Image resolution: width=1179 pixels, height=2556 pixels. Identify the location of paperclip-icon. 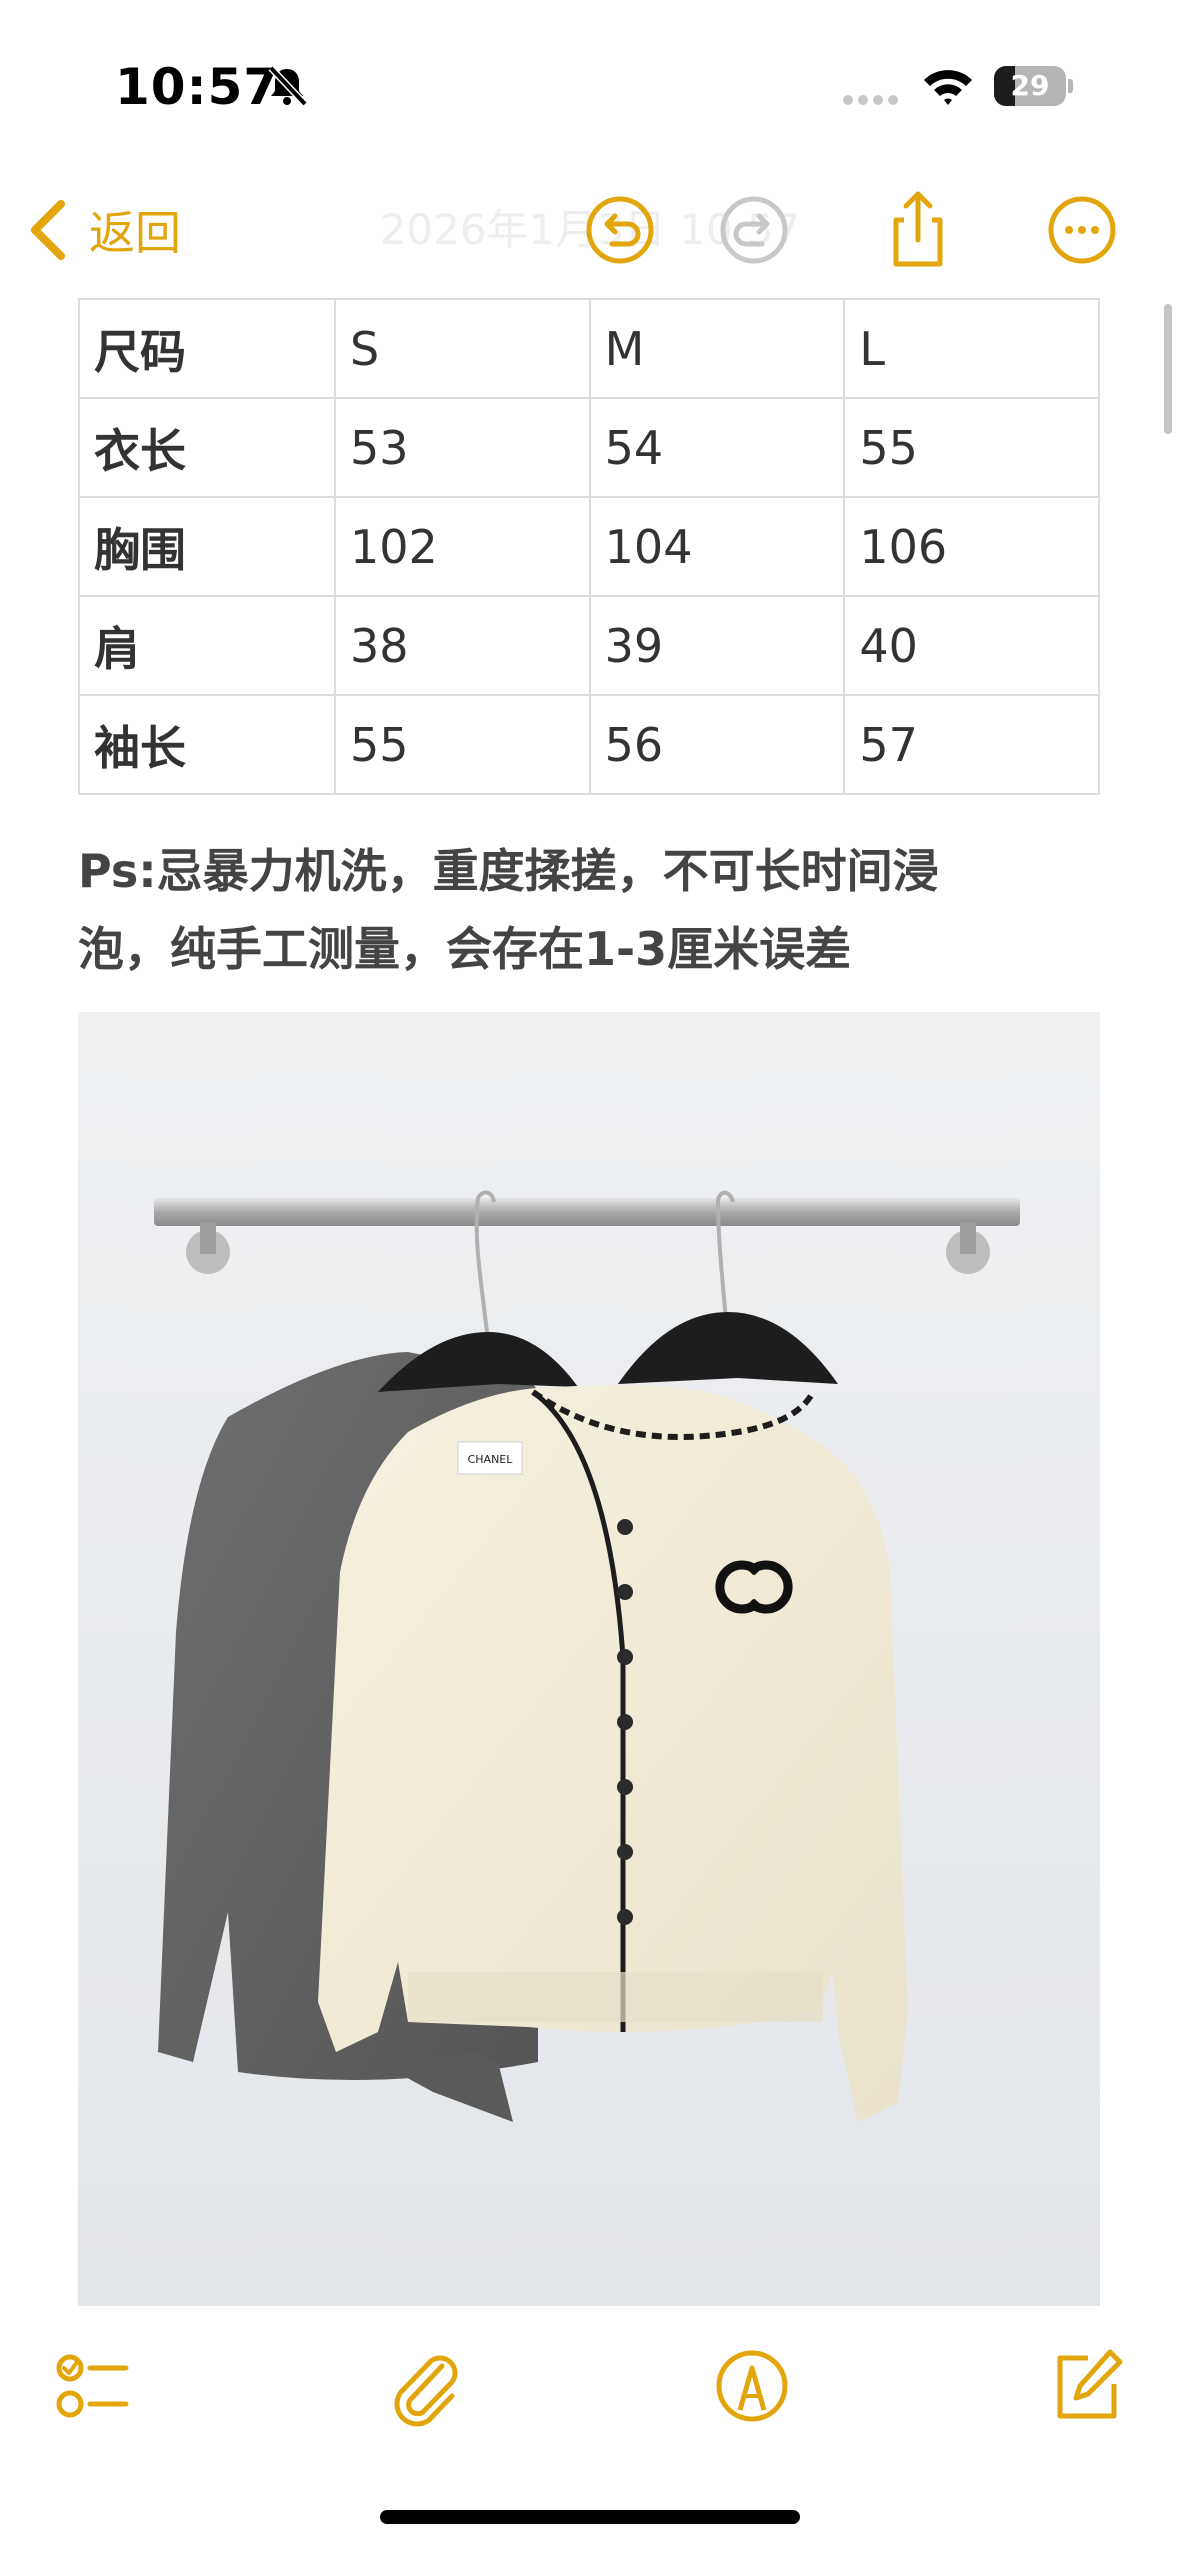
(424, 2386).